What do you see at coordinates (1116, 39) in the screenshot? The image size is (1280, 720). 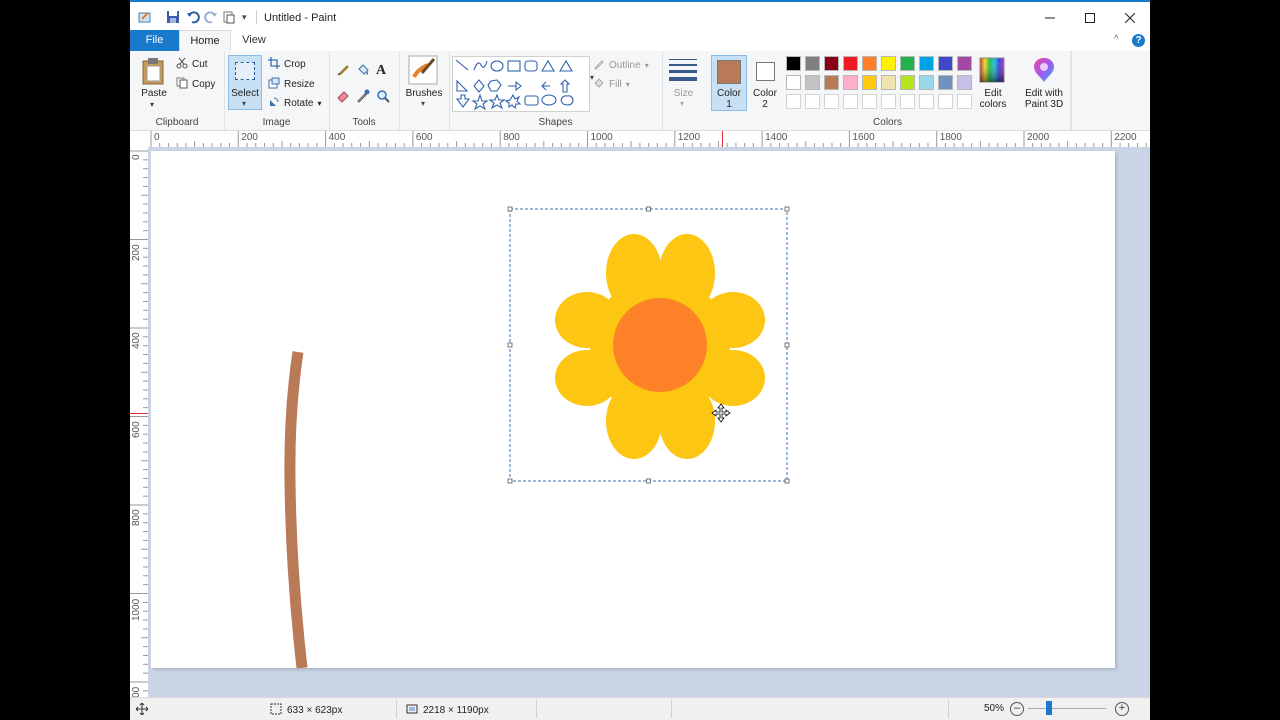 I see `collapse-ribbon-icon: ^` at bounding box center [1116, 39].